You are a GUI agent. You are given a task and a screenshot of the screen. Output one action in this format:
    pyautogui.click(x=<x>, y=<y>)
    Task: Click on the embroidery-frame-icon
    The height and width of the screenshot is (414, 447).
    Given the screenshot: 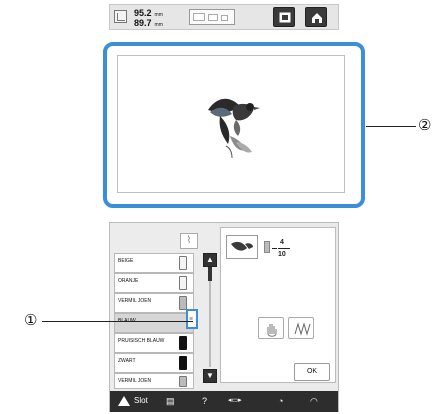 What is the action you would take?
    pyautogui.click(x=285, y=17)
    